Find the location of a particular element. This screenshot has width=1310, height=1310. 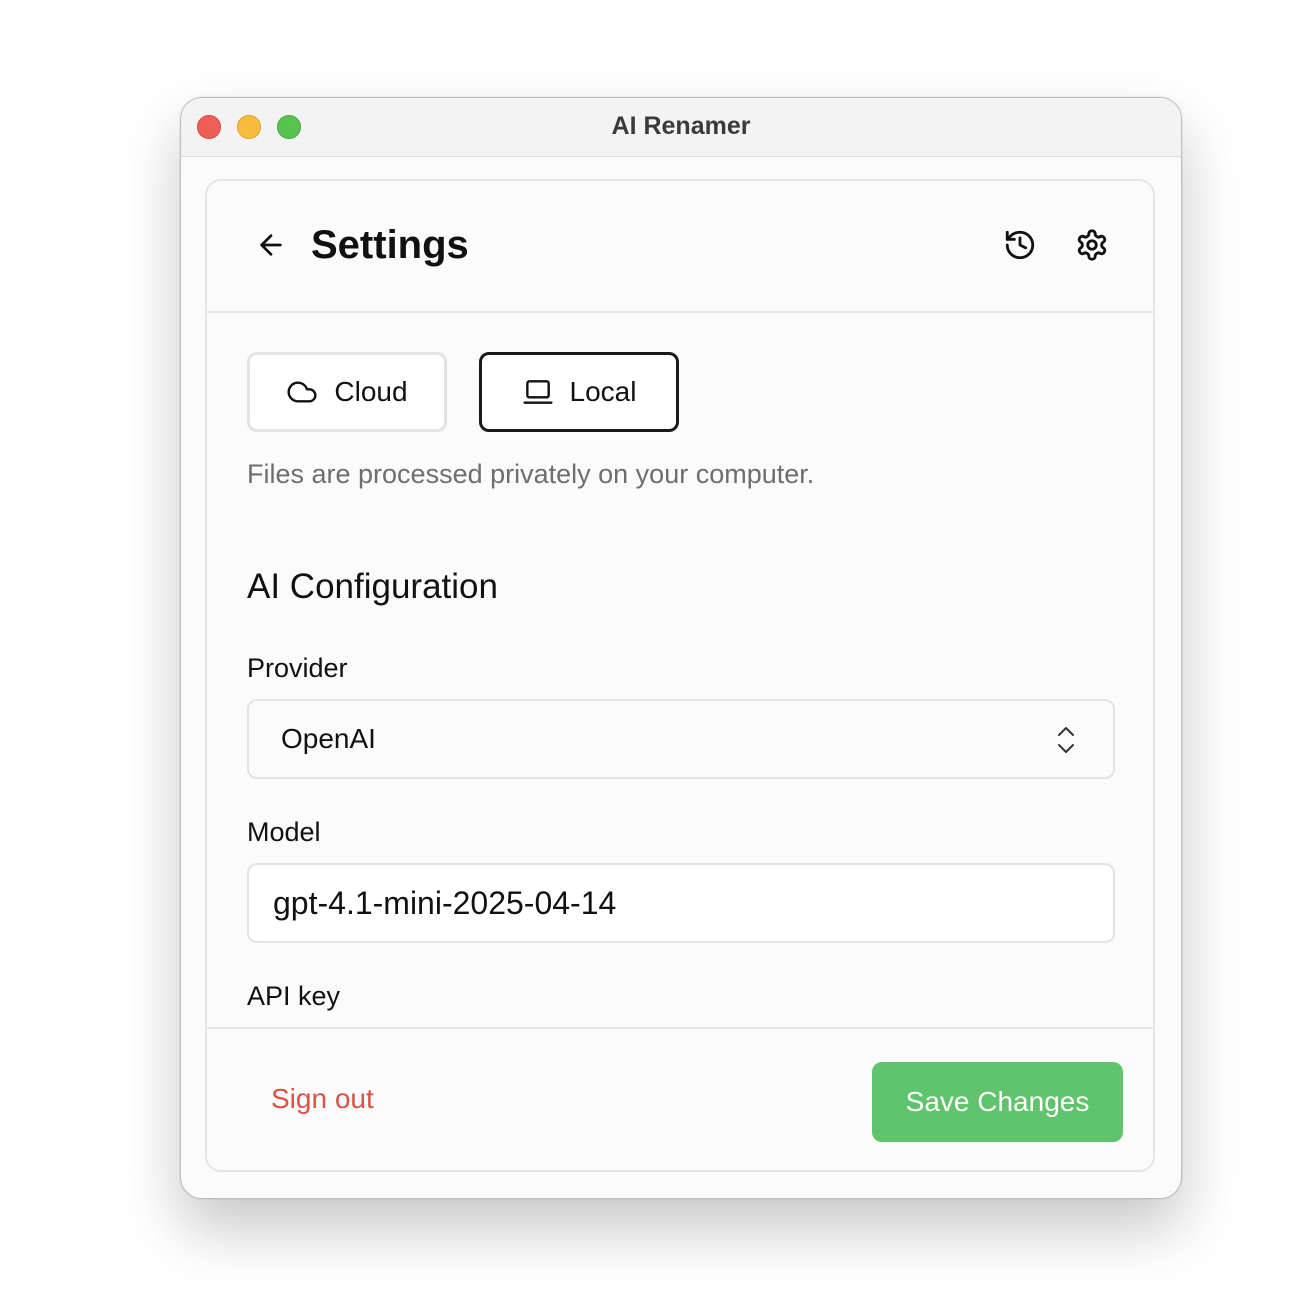

window-title: AI Renamer is located at coordinates (681, 126).